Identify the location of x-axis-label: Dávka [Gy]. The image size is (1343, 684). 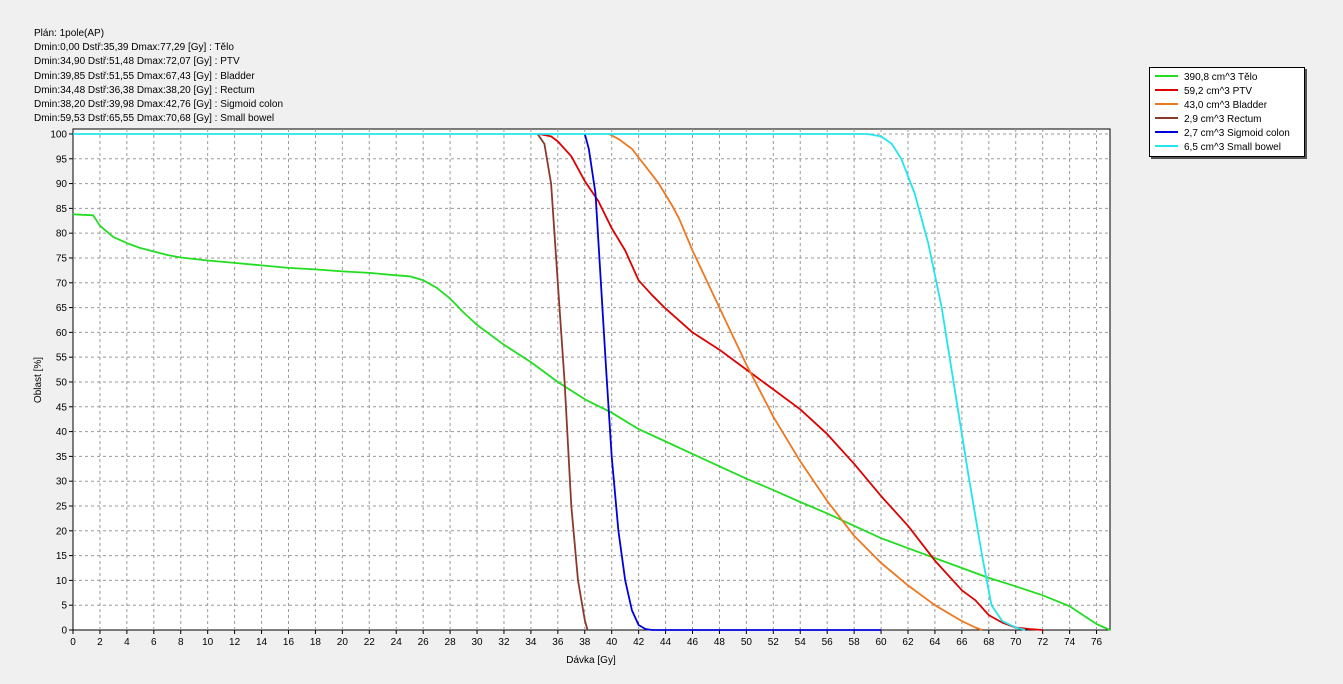
(591, 660).